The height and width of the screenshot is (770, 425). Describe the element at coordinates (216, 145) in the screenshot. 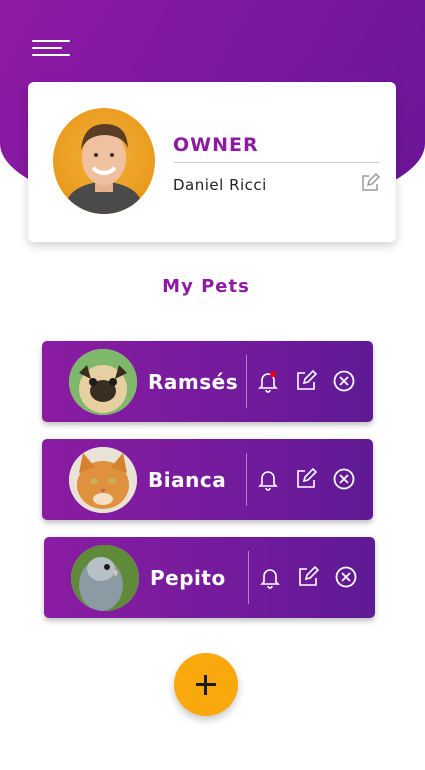

I see `owner-role-label: OWNER` at that location.